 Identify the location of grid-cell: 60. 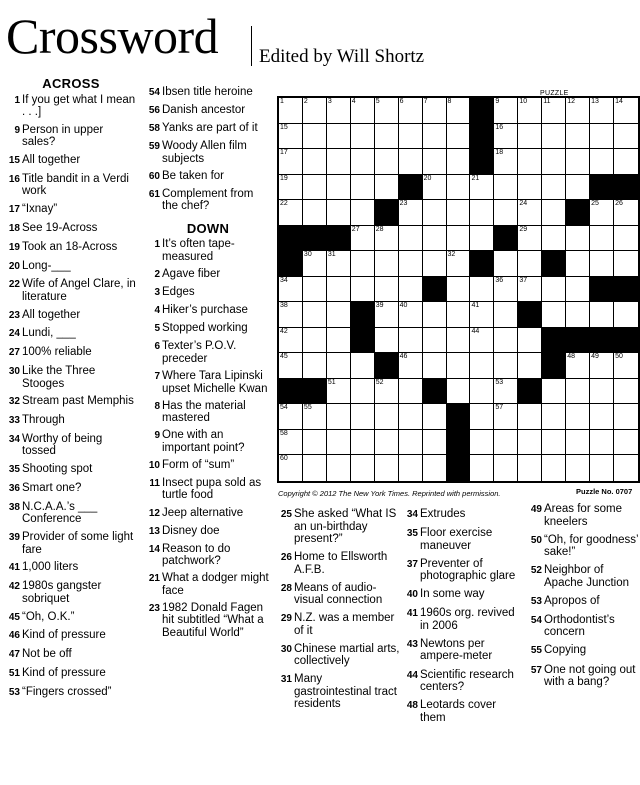
(291, 468).